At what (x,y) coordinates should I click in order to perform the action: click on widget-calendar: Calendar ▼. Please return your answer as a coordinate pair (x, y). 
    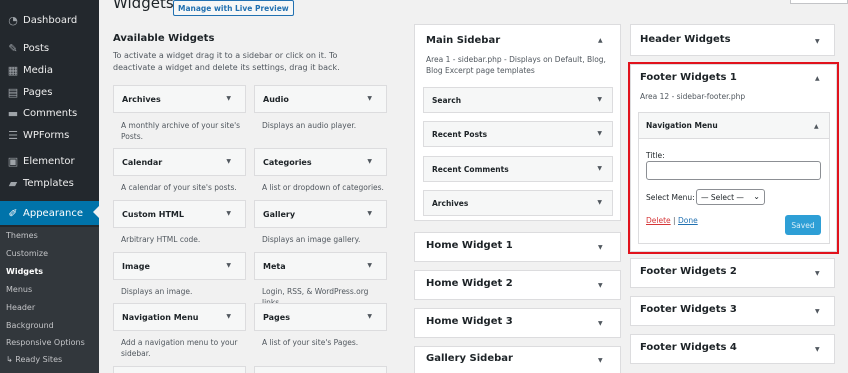
    Looking at the image, I should click on (179, 162).